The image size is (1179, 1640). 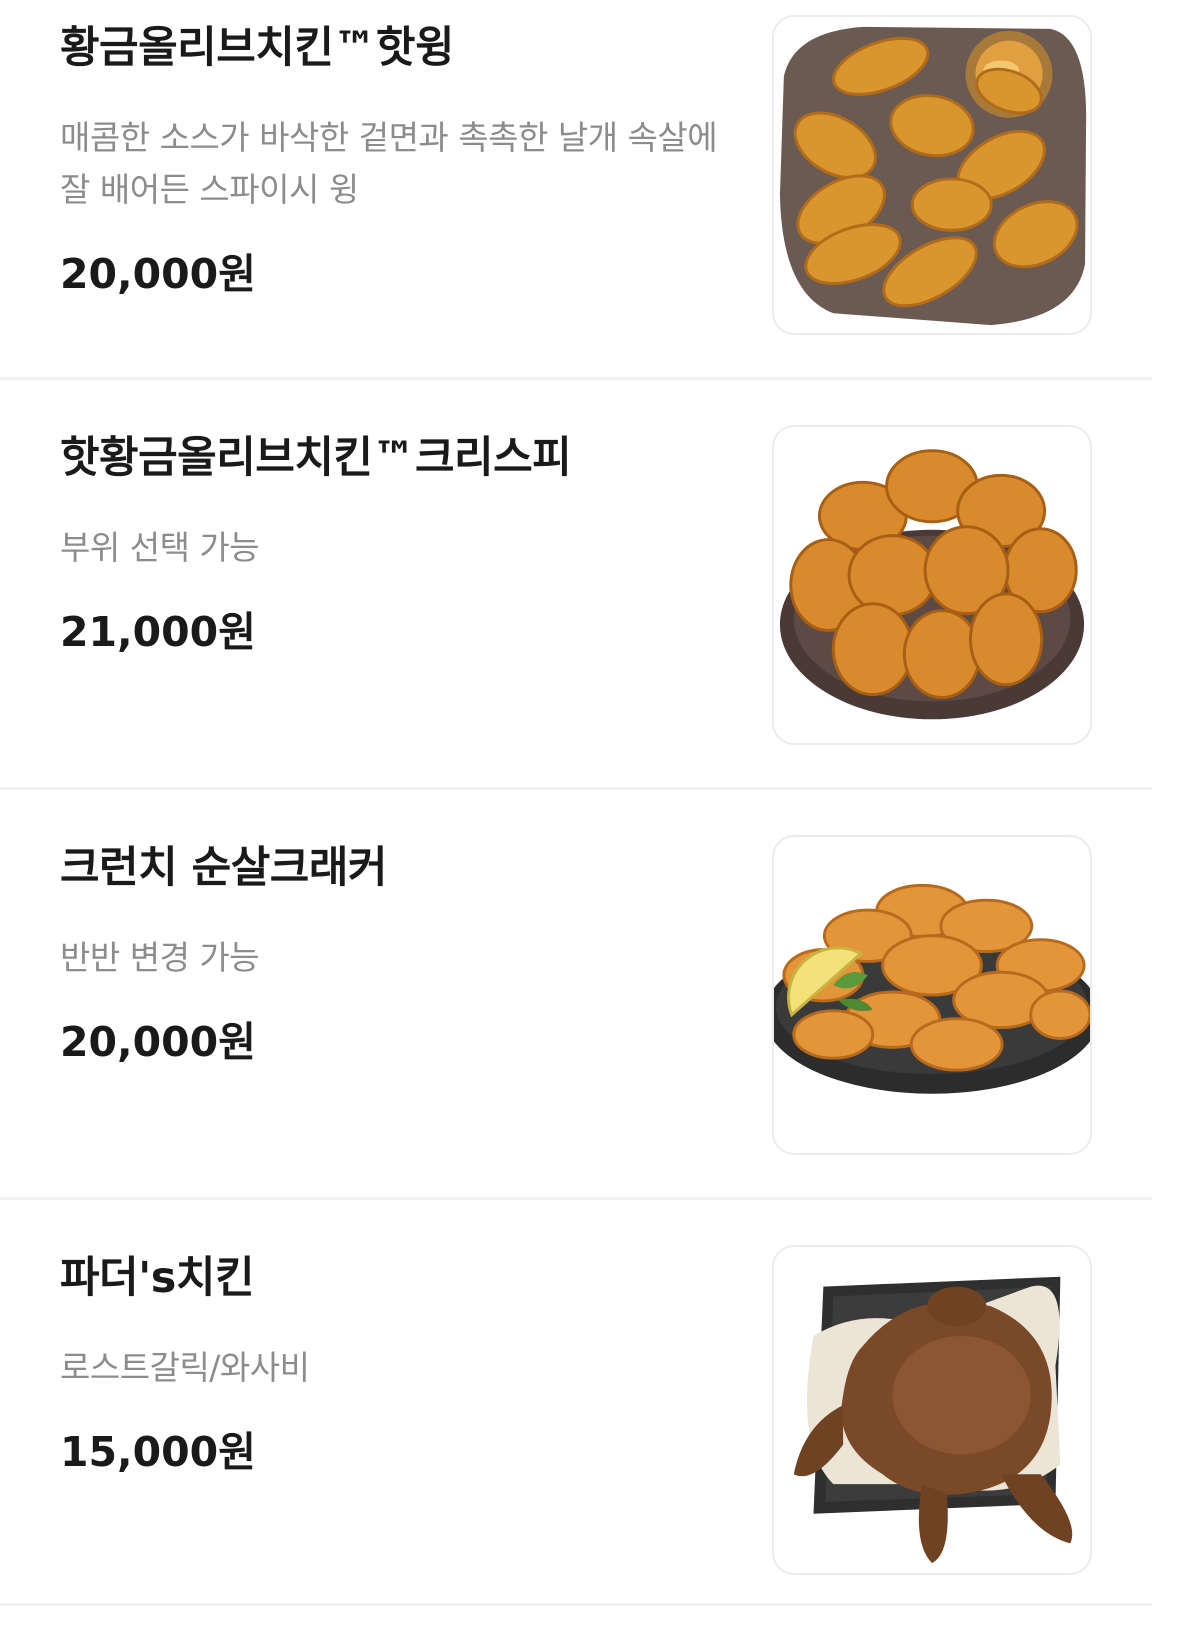 I want to click on crispy-fried-chicken-pile-icon, so click(x=932, y=584).